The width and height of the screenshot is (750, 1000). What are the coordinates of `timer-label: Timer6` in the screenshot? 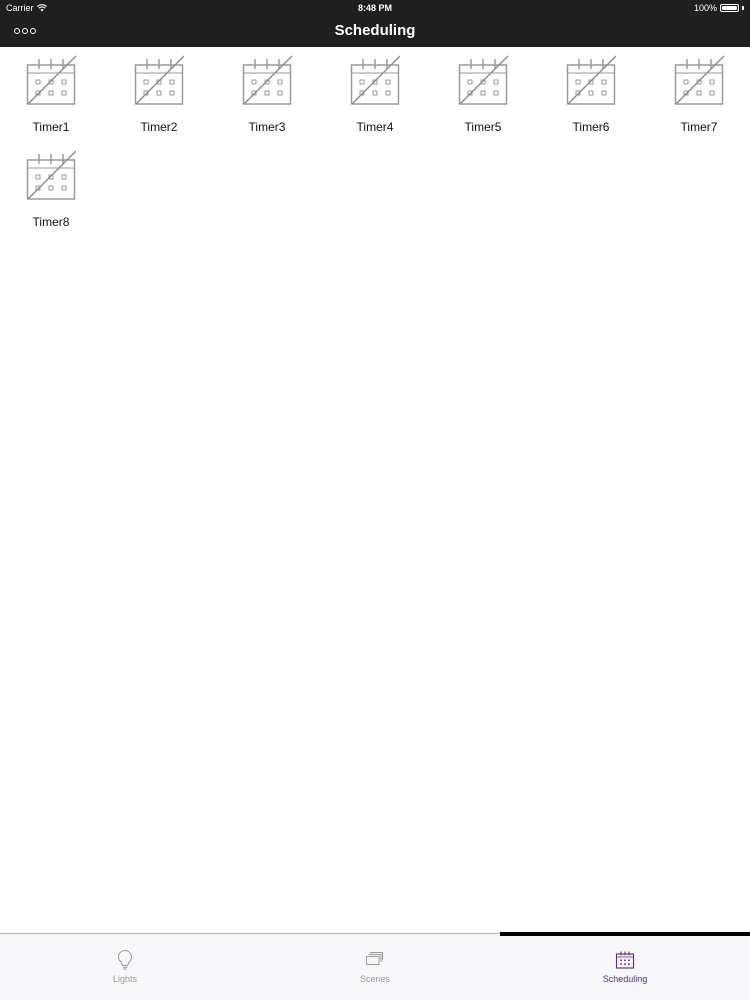 It's located at (591, 127).